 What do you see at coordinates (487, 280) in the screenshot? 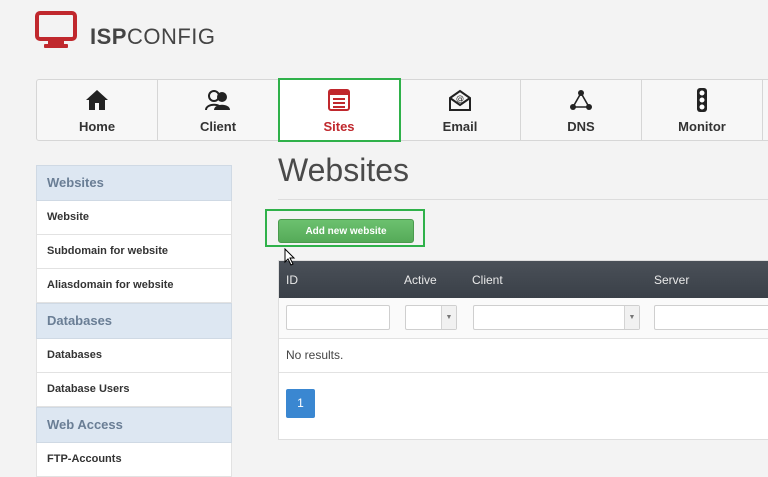
I see `column-header-client: Client` at bounding box center [487, 280].